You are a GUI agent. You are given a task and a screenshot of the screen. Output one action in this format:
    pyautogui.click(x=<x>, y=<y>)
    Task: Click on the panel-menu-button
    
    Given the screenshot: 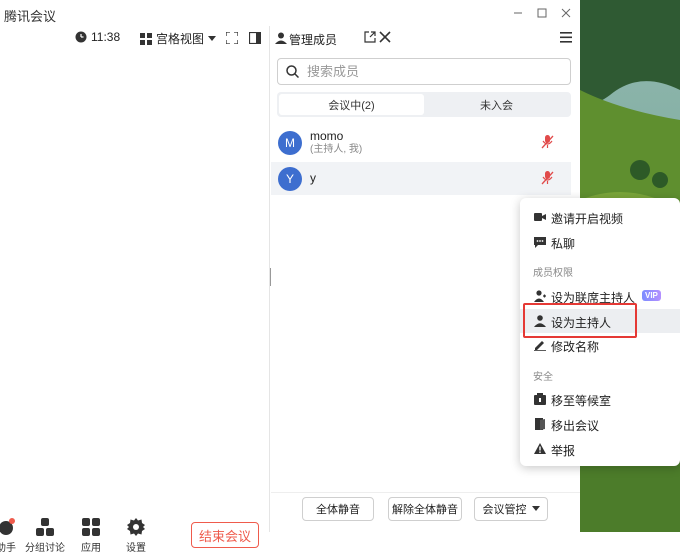 What is the action you would take?
    pyautogui.click(x=566, y=39)
    